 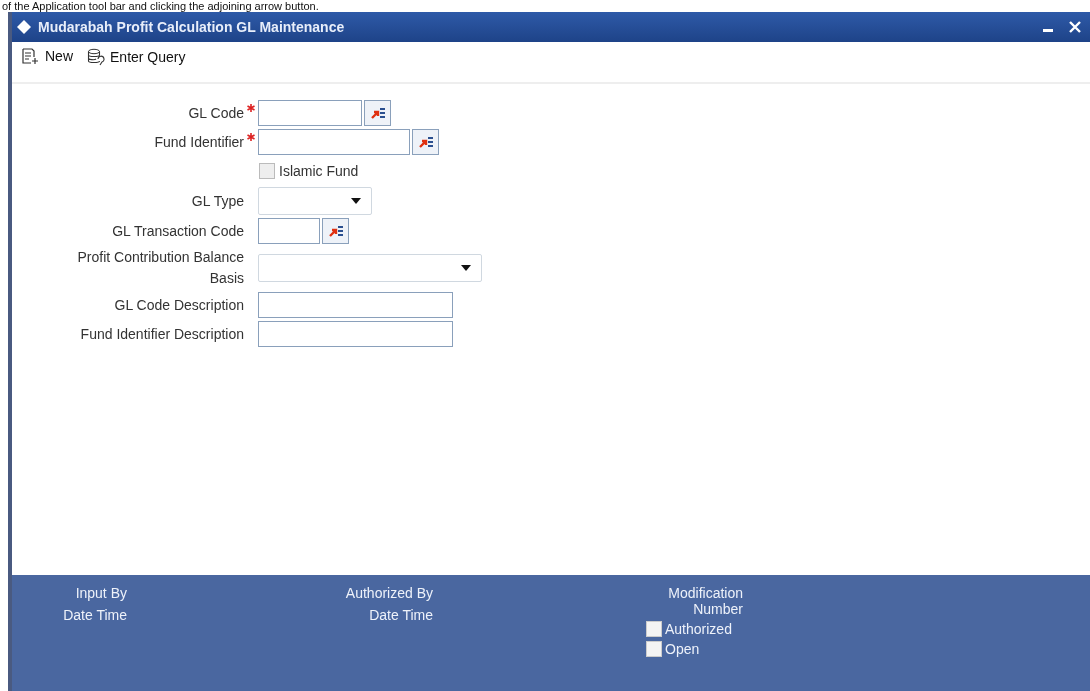 What do you see at coordinates (191, 27) in the screenshot?
I see `window-title: Mudarabah Profit Calculation GL Maintenance` at bounding box center [191, 27].